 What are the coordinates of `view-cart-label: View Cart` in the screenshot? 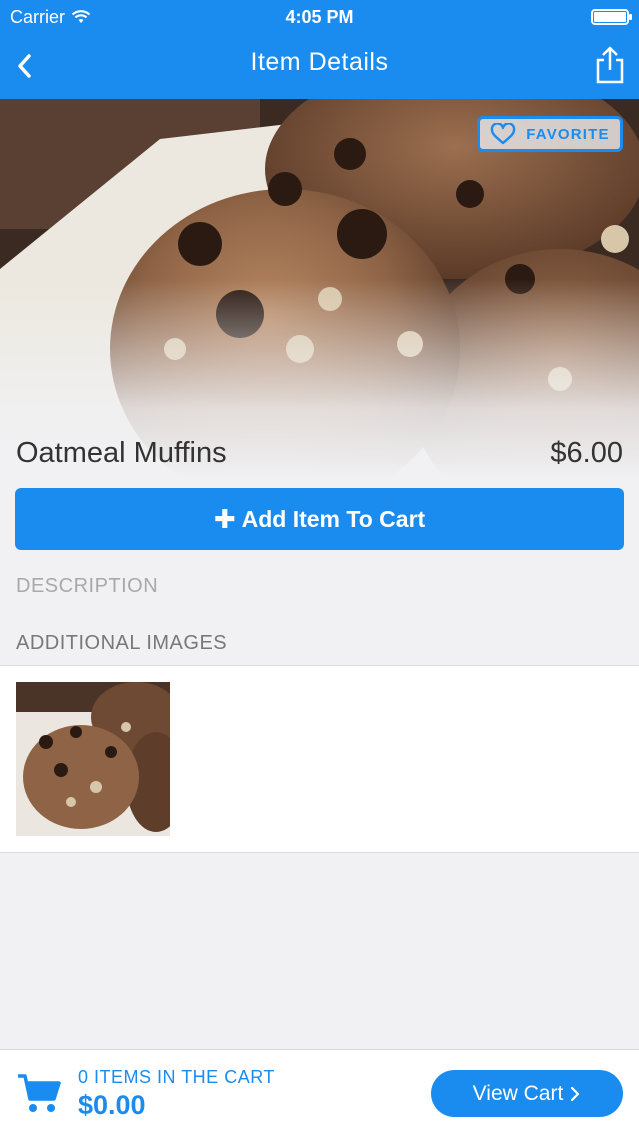 It's located at (518, 1093).